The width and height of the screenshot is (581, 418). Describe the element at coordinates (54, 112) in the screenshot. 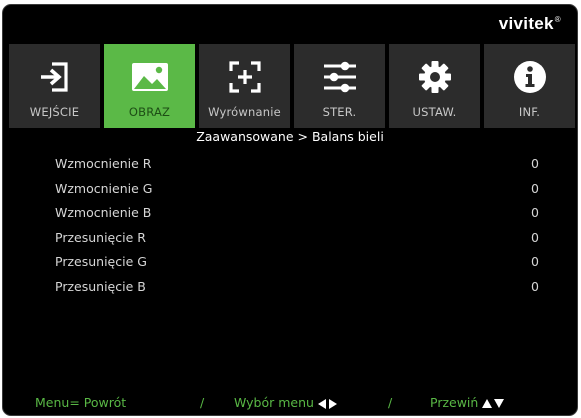

I see `tab-label: WEJŚCIE` at that location.